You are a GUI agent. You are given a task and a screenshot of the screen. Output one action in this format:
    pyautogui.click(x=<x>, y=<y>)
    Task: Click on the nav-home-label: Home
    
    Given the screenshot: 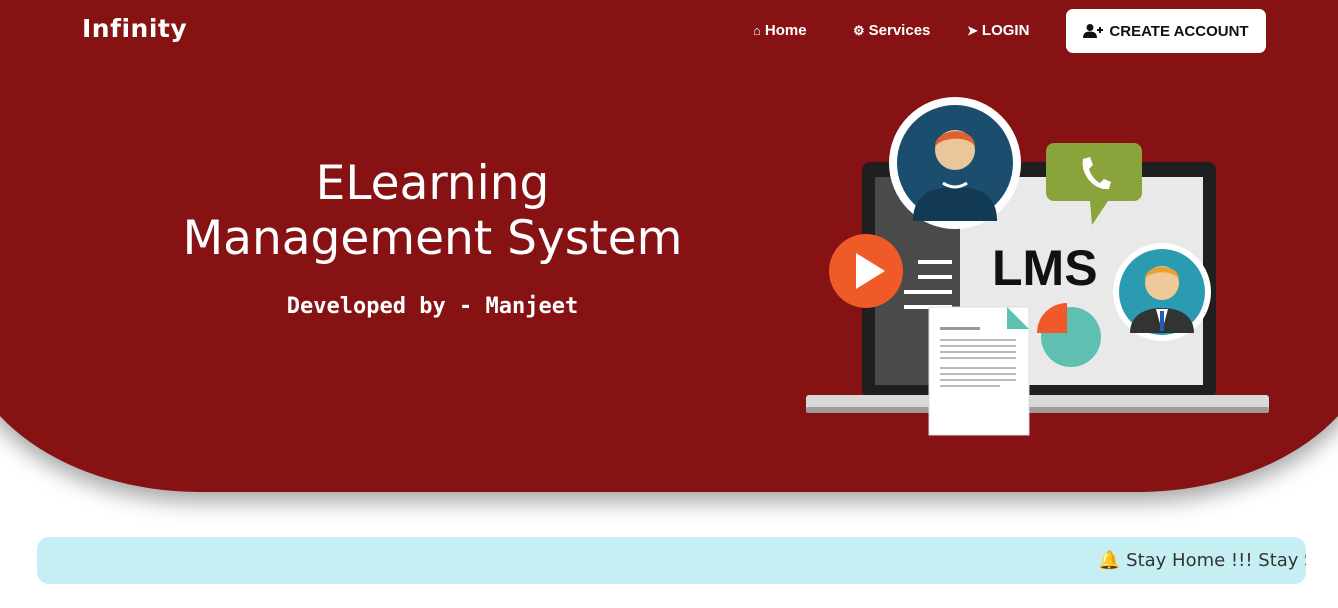 What is the action you would take?
    pyautogui.click(x=785, y=30)
    